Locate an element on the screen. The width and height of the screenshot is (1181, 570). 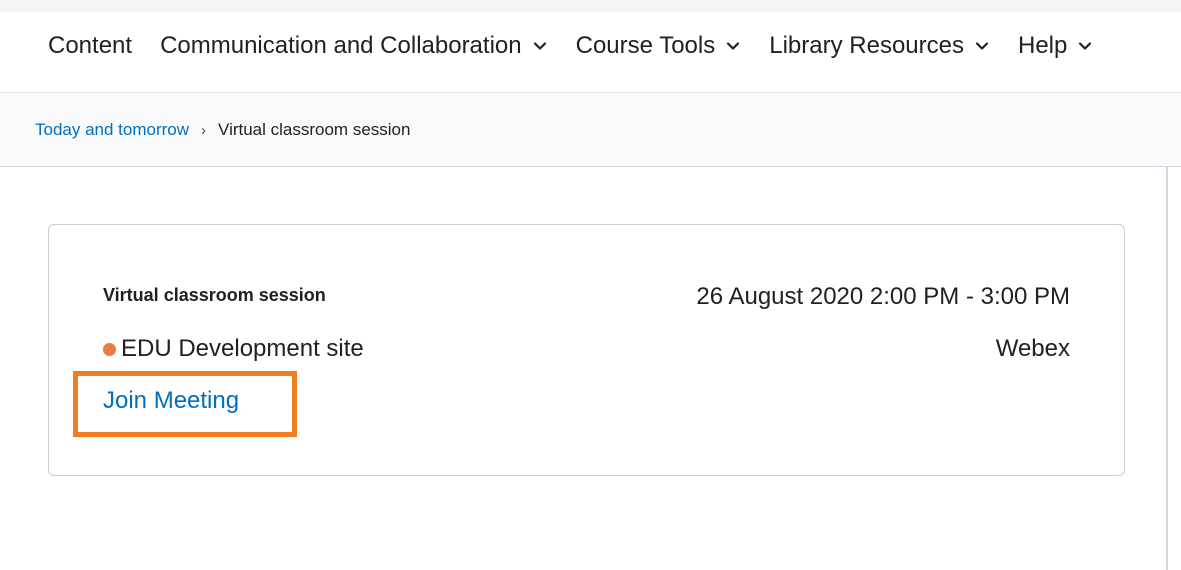
nav-item-help: Help is located at coordinates (1055, 46).